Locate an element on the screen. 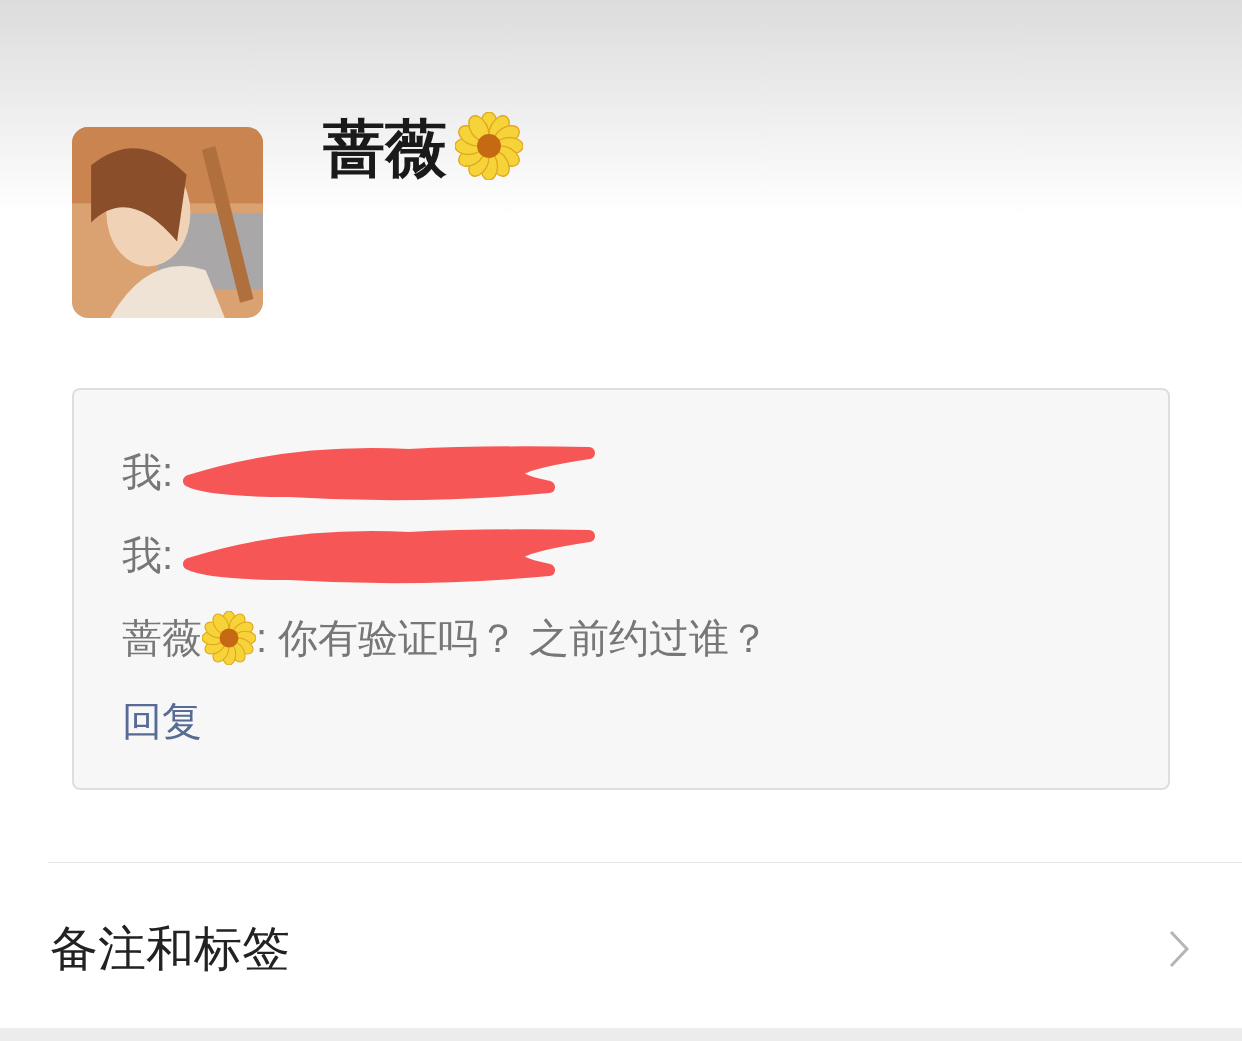 This screenshot has height=1041, width=1242. reply-link: 回复 is located at coordinates (162, 720).